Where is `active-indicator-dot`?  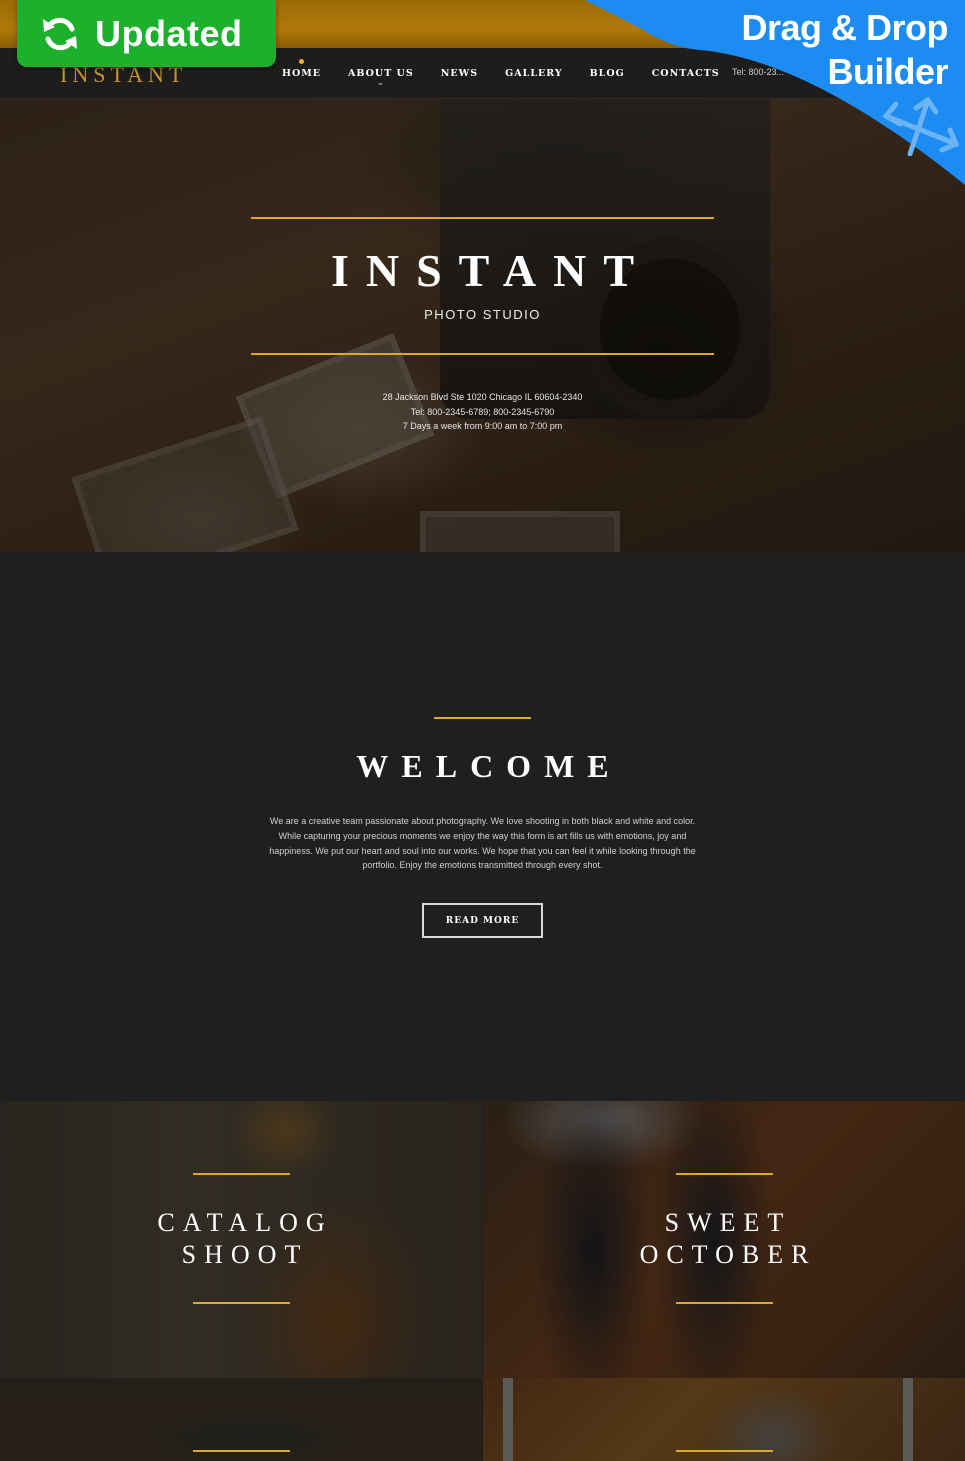
active-indicator-dot is located at coordinates (301, 61).